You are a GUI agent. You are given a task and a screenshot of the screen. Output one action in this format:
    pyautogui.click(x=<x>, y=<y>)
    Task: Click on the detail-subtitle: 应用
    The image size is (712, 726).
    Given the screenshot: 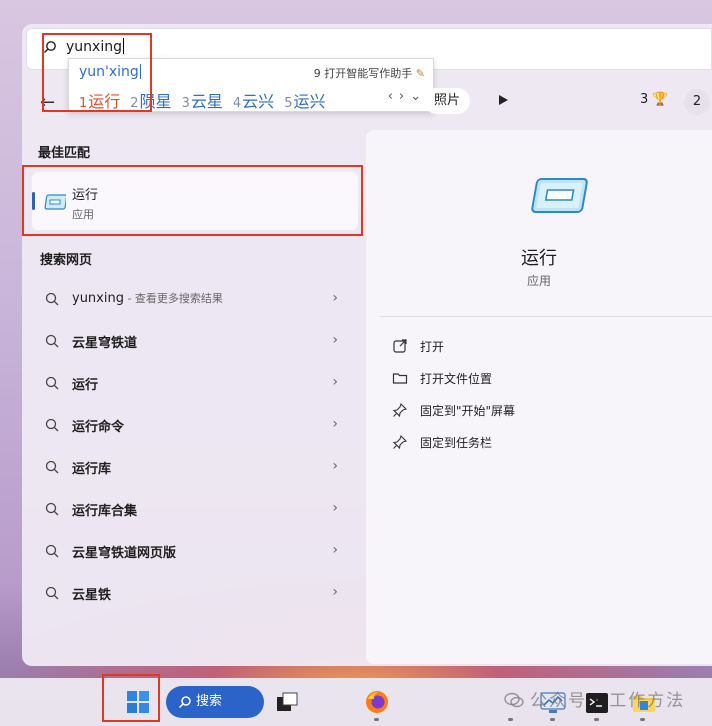 What is the action you would take?
    pyautogui.click(x=538, y=281)
    